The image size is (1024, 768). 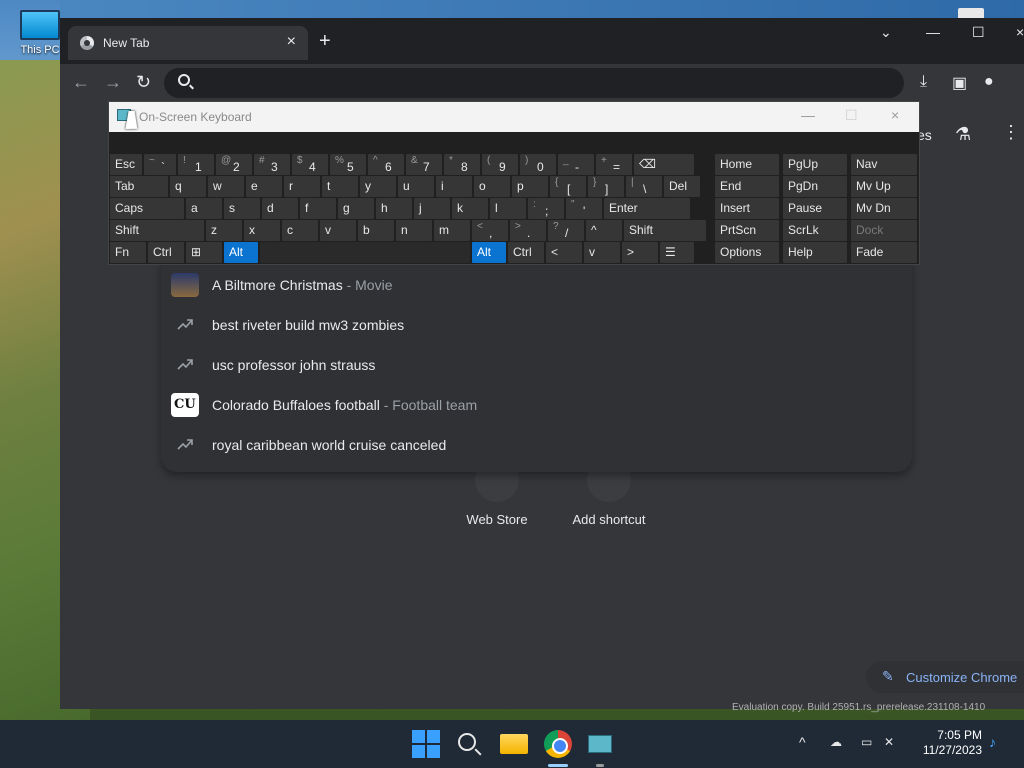 I want to click on suggestion-item: best riveter build mw3 zombies, so click(x=536, y=325).